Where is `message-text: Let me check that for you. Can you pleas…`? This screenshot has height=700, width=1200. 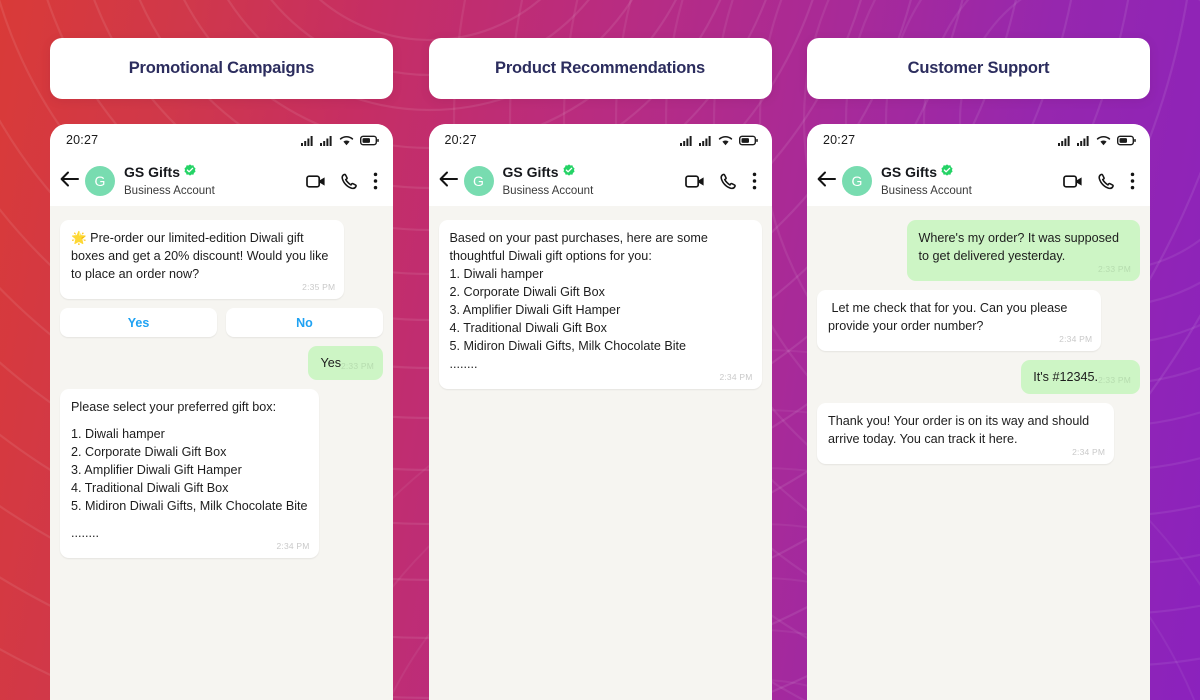
message-text: Let me check that for you. Can you pleas… is located at coordinates (949, 317).